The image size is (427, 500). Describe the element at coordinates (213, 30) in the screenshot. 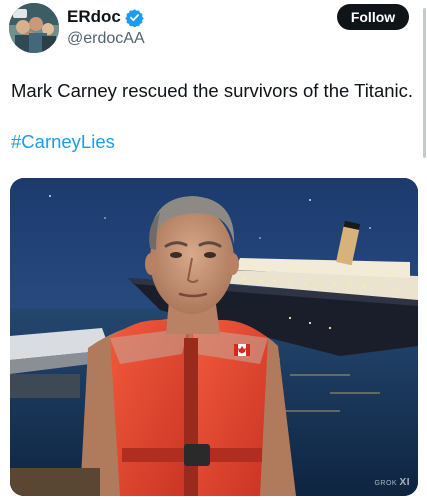

I see `tweet-header: ERdoc @erdocAA Follow` at that location.